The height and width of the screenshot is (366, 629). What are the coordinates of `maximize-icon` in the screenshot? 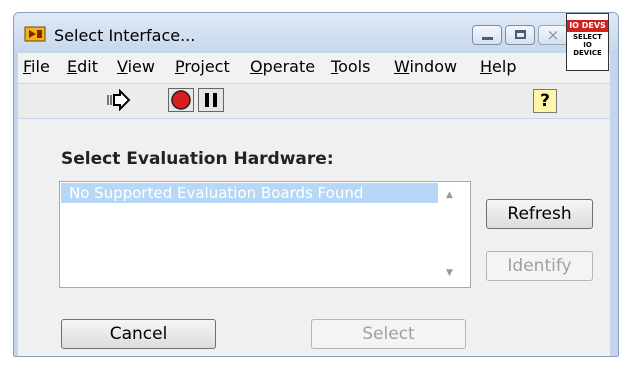 It's located at (520, 34).